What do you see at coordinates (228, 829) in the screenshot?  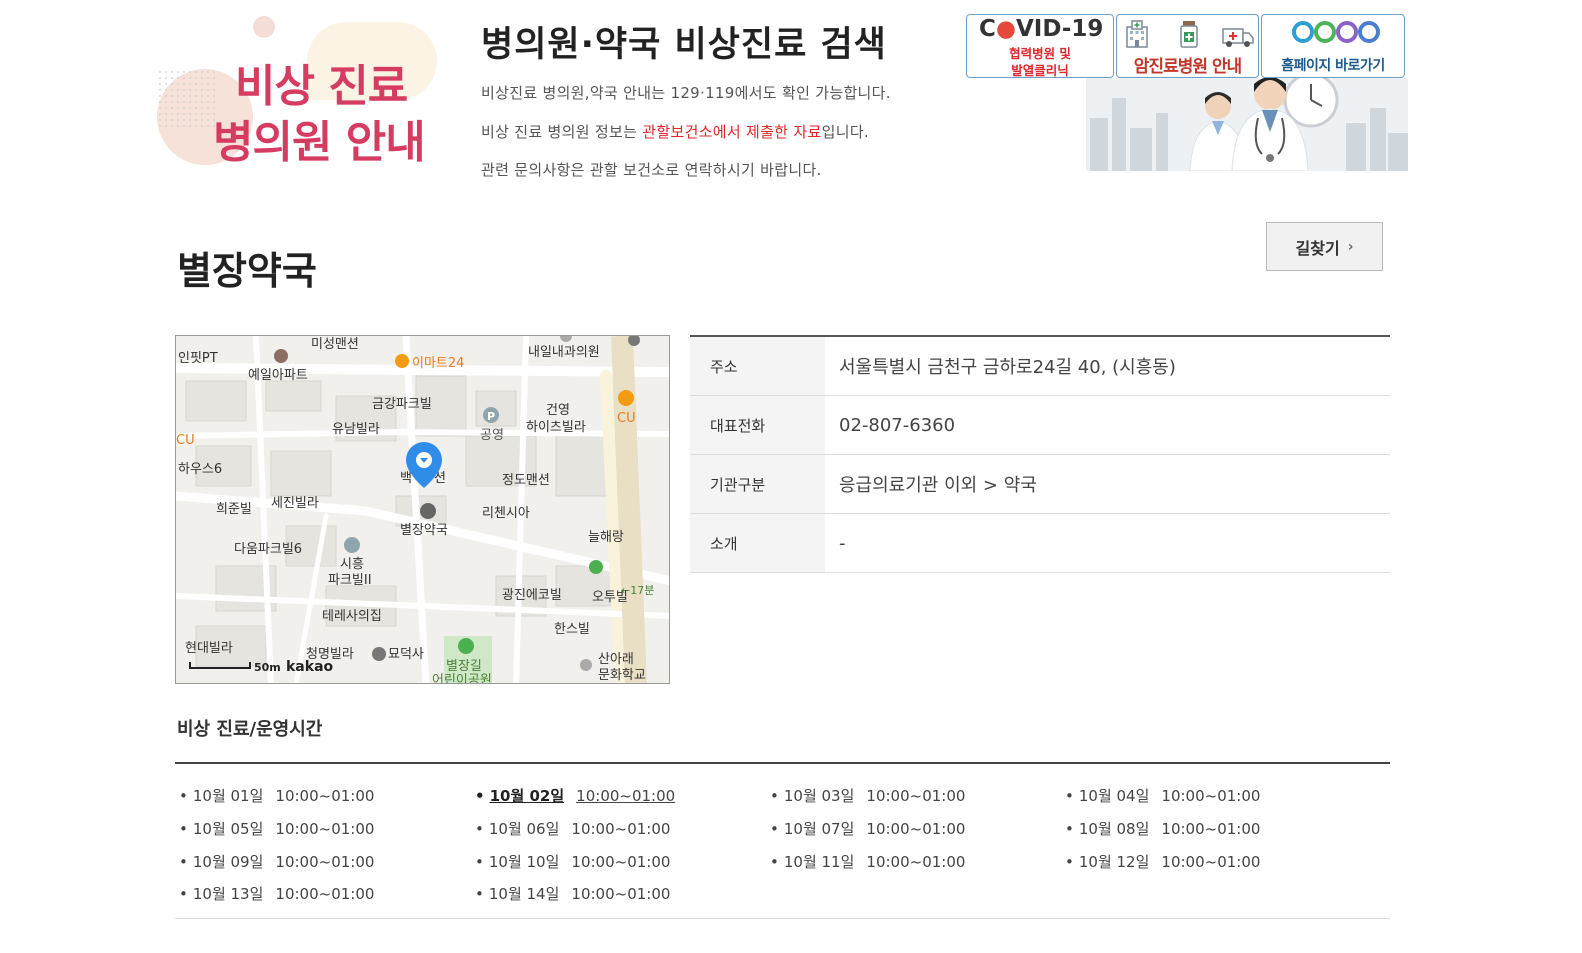 I see `hours-date: 10월 05일` at bounding box center [228, 829].